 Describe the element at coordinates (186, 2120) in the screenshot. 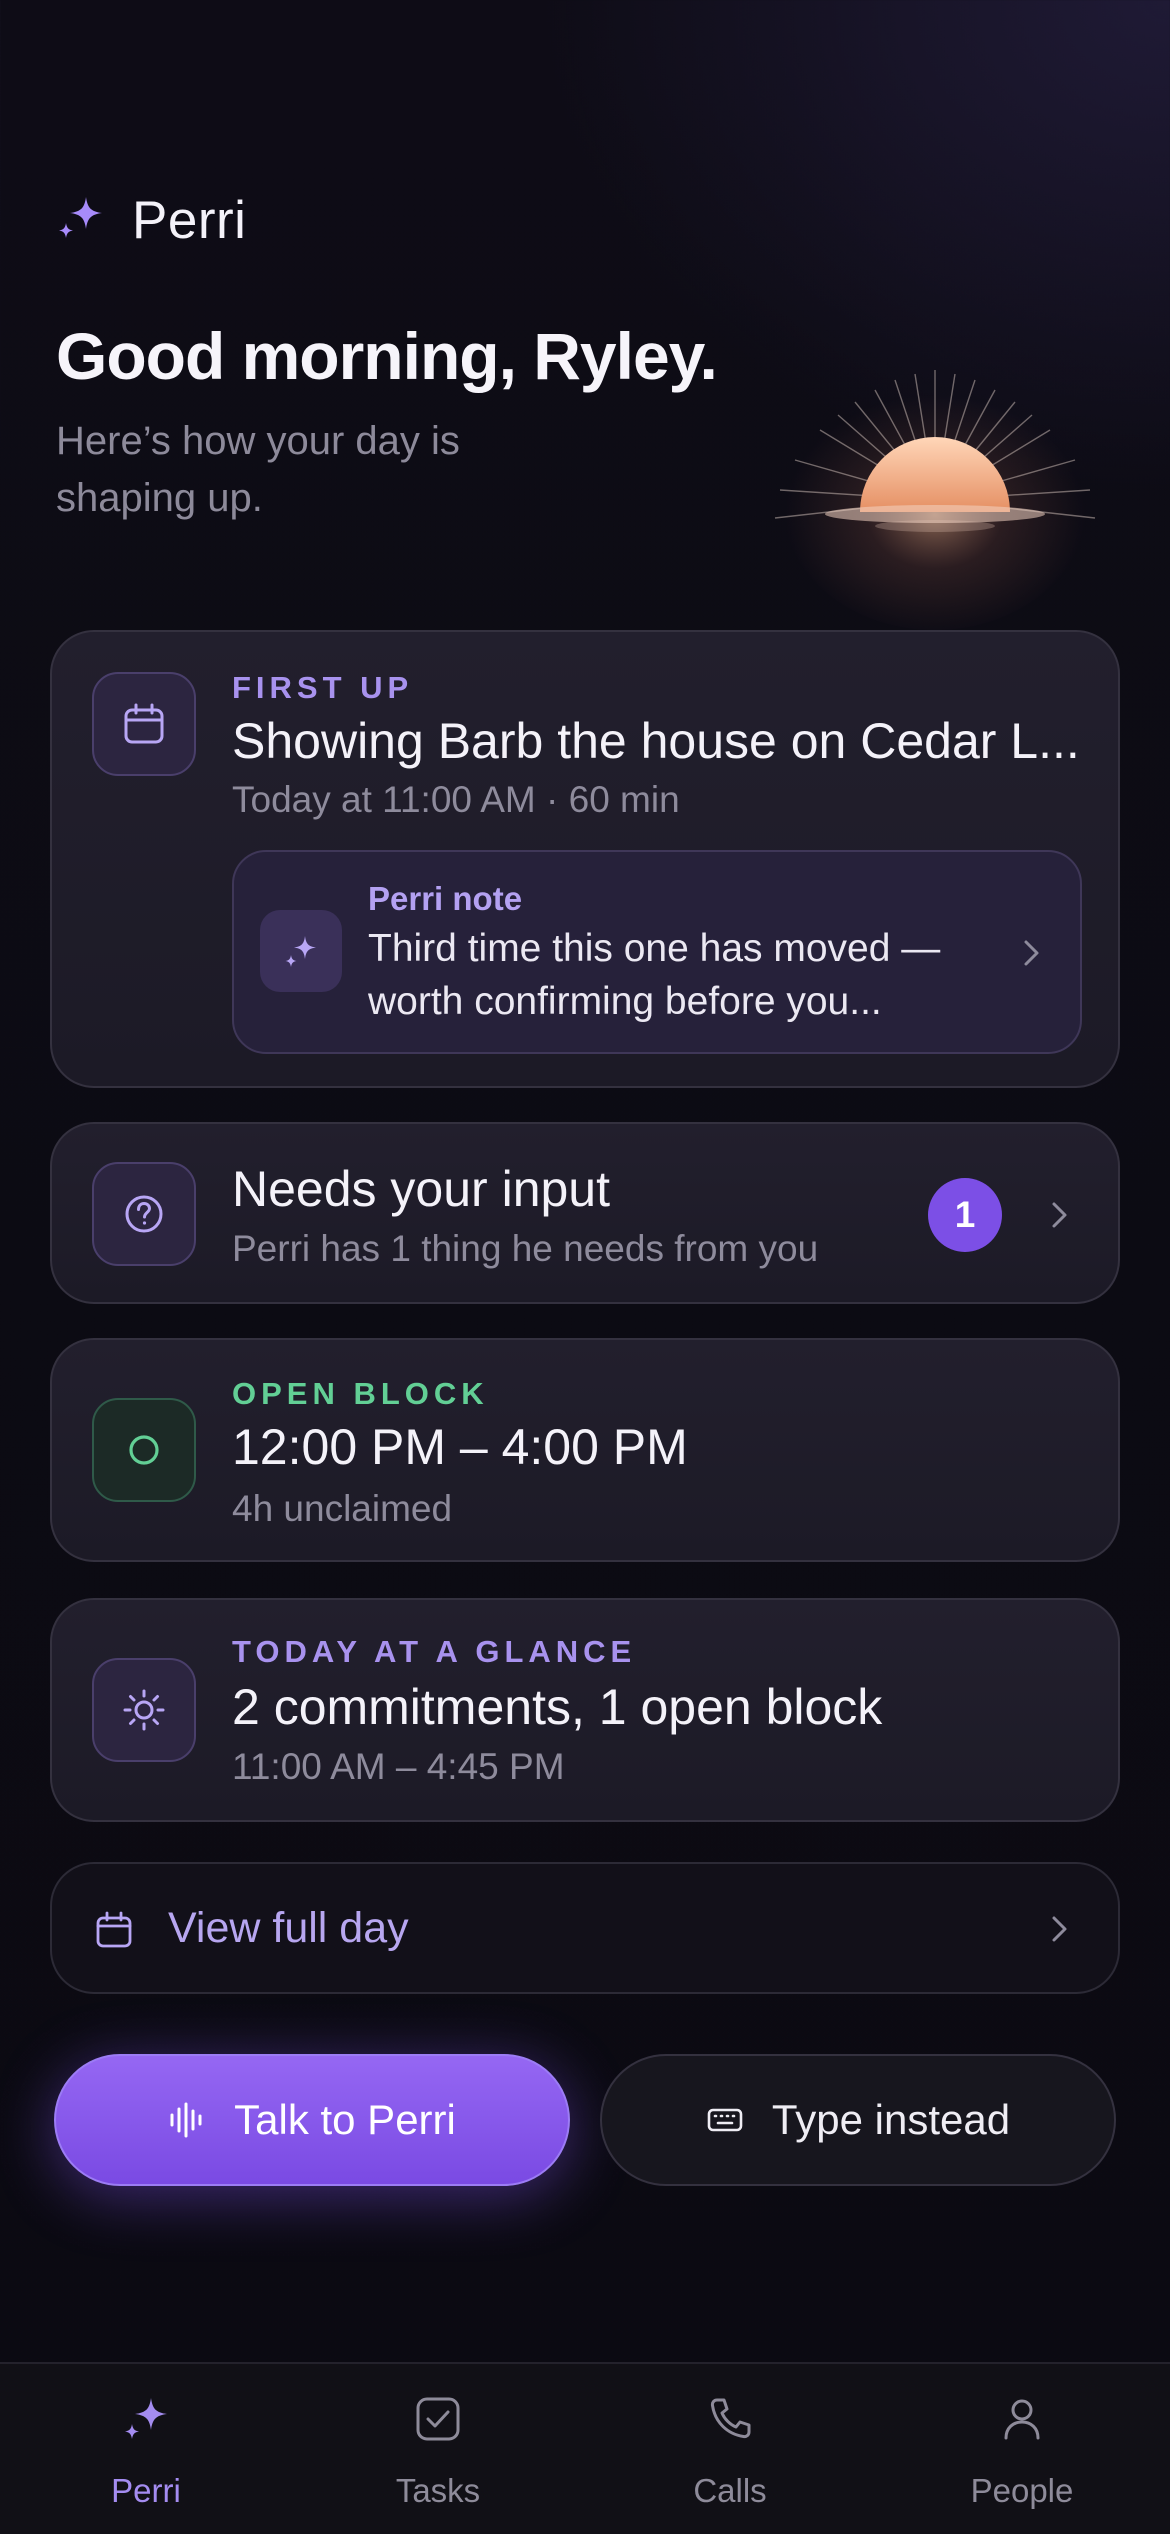

I see `waveform-icon` at that location.